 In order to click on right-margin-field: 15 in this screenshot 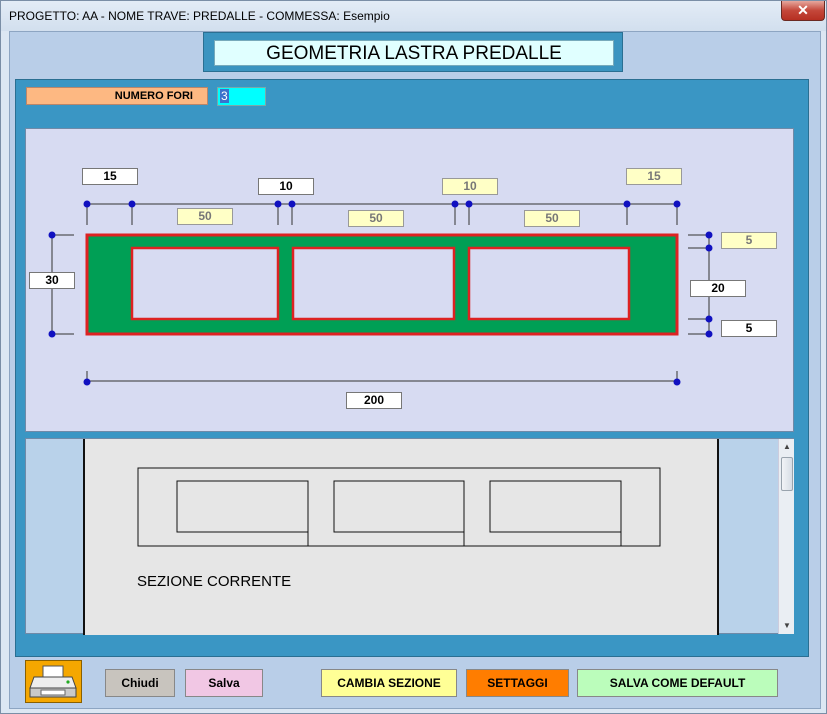, I will do `click(654, 176)`.